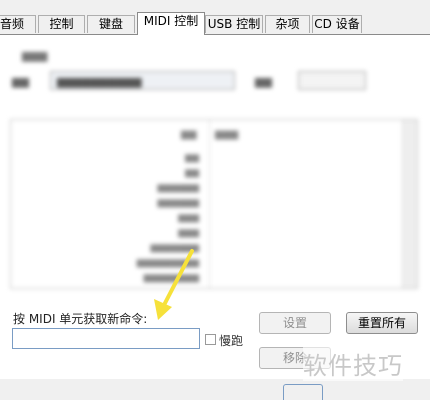 The width and height of the screenshot is (430, 400). I want to click on annotation-arrow-icon, so click(174, 284).